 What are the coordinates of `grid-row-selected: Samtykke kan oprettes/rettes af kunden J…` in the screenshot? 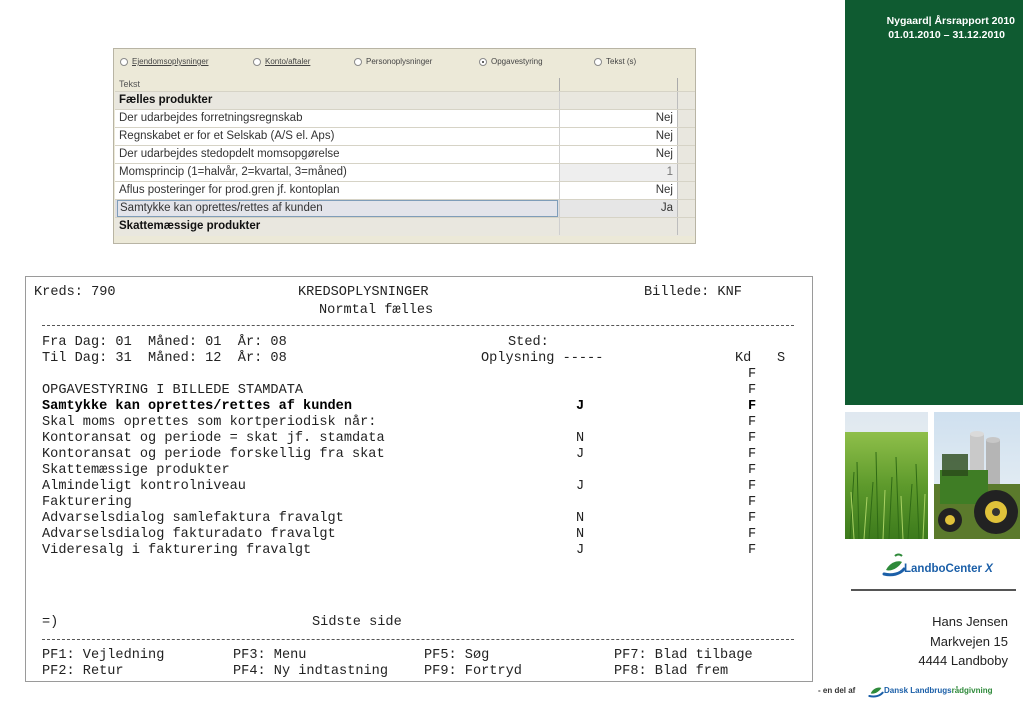 It's located at (405, 209).